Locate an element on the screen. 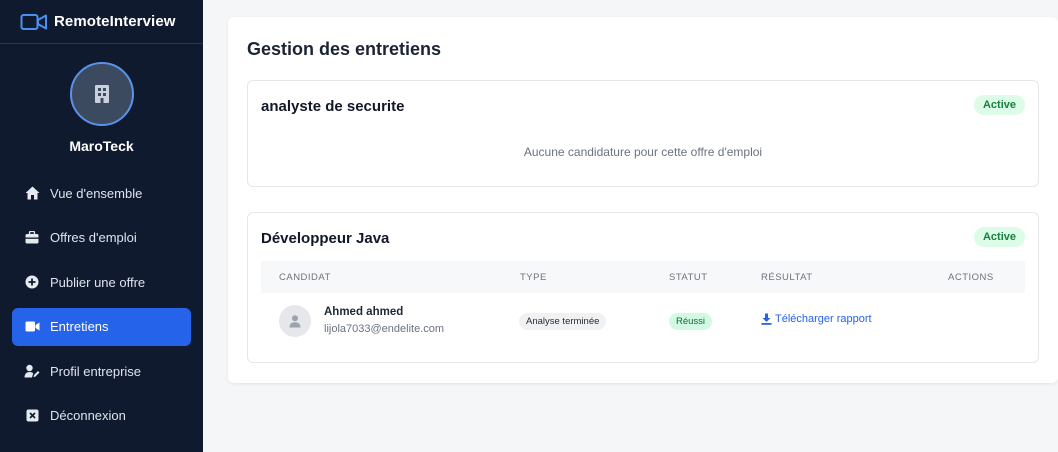 The height and width of the screenshot is (452, 1058). building-icon is located at coordinates (101, 94).